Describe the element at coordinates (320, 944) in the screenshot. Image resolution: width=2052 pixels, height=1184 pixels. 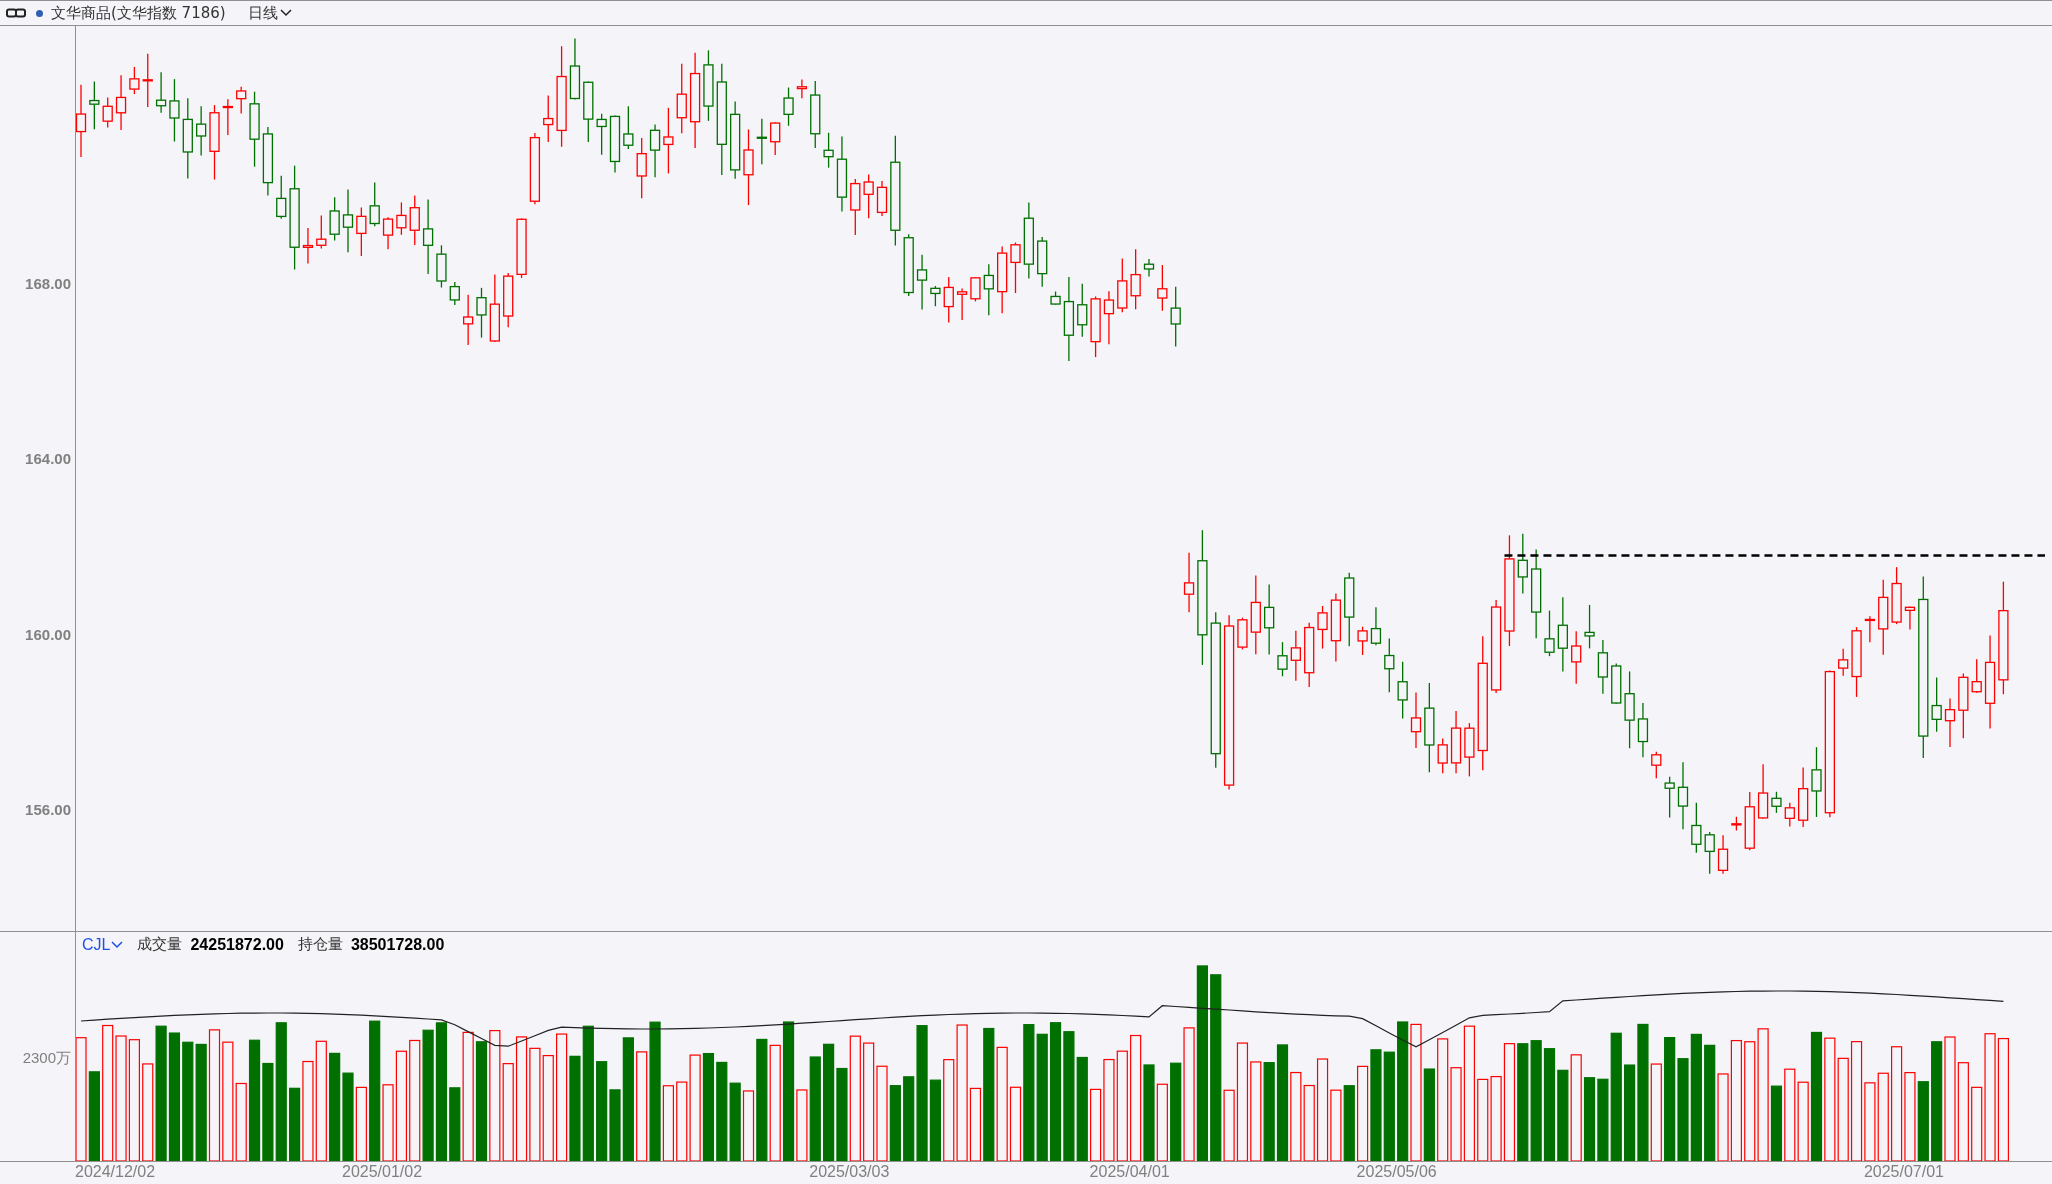
I see `open-interest-label: 持仓量` at that location.